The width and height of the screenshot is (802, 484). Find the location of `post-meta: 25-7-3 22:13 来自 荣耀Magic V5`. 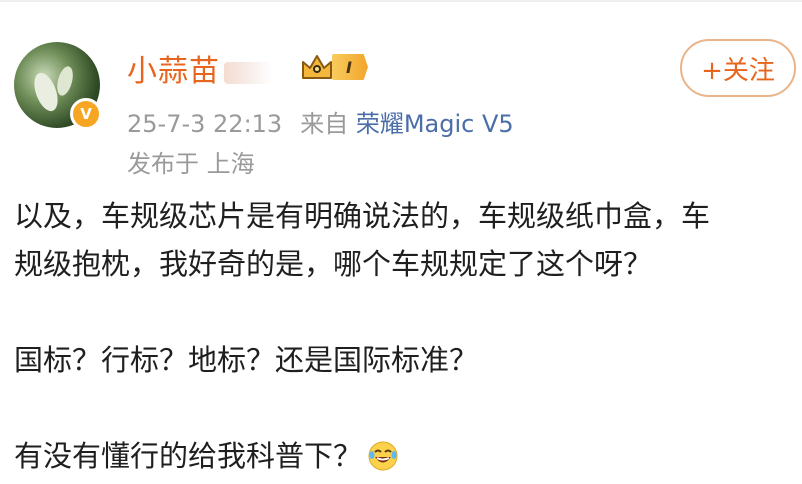

post-meta: 25-7-3 22:13 来自 荣耀Magic V5 is located at coordinates (320, 121).